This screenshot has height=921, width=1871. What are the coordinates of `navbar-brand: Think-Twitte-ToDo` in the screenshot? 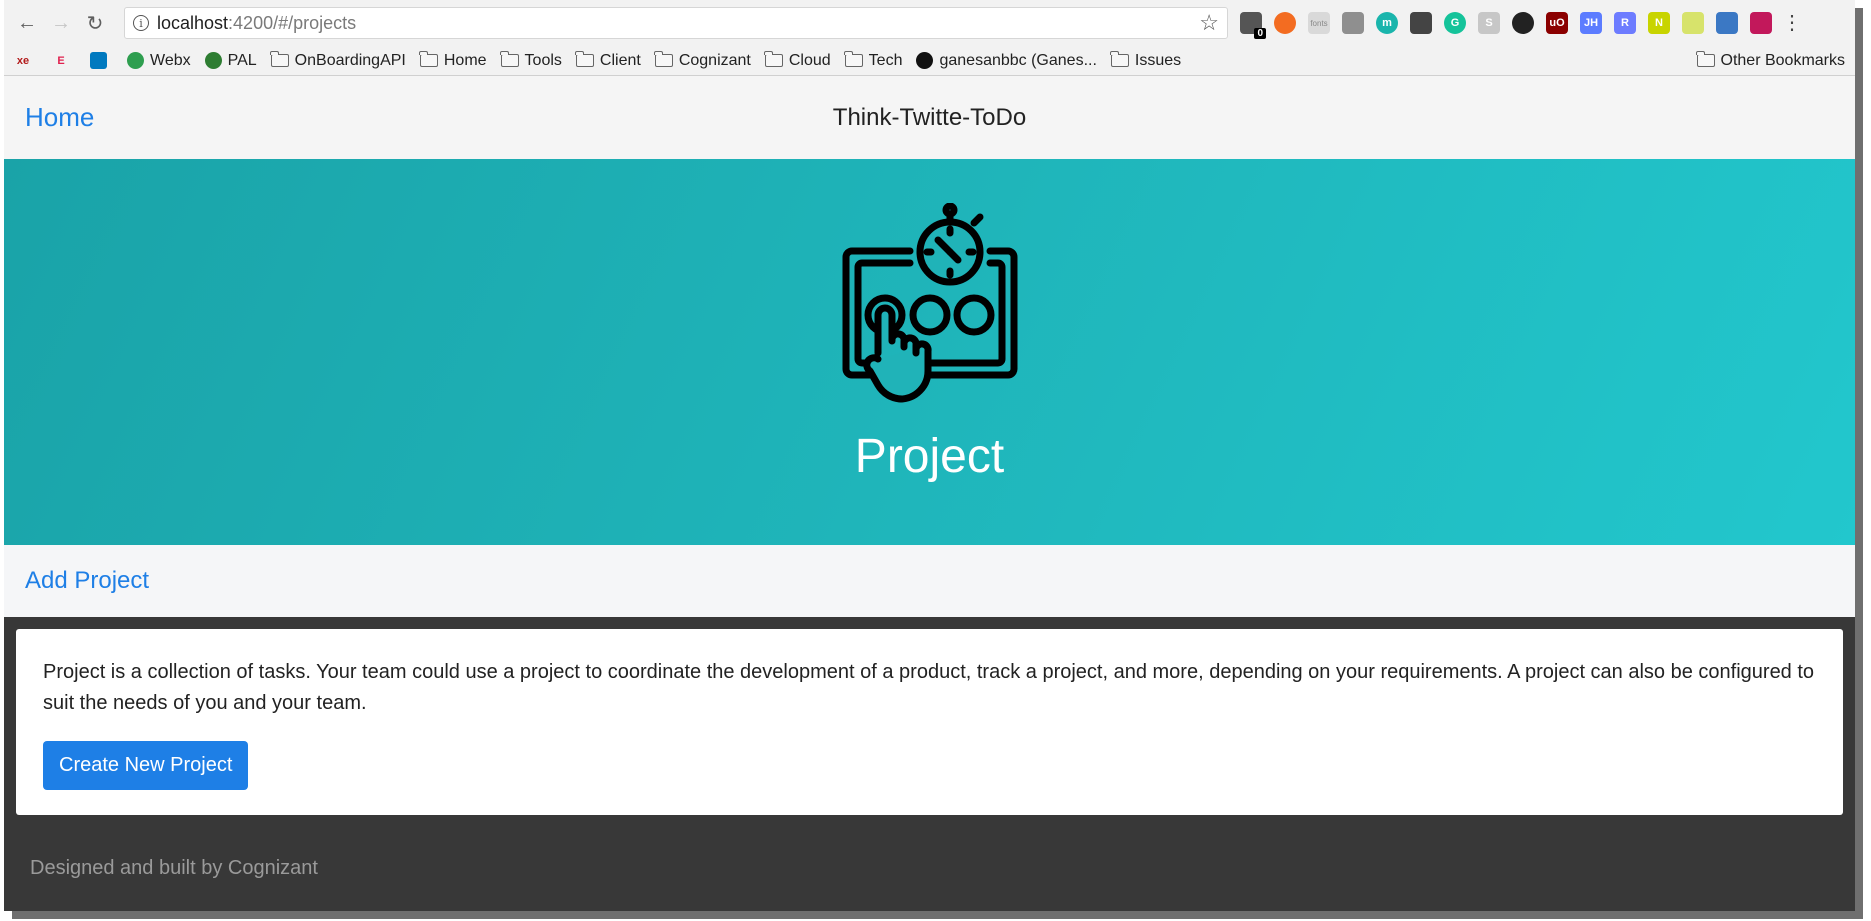 It's located at (929, 117).